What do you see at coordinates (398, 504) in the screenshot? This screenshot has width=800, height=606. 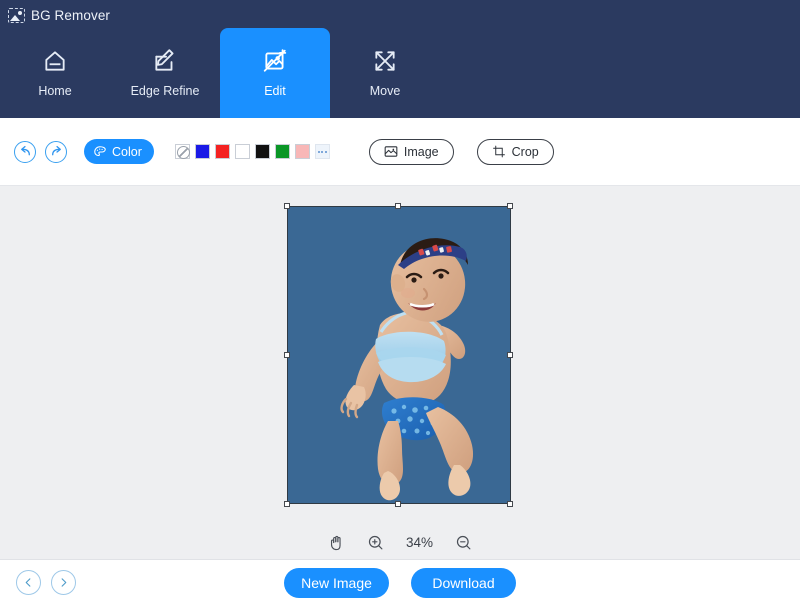 I see `selection-handle-bottom-center` at bounding box center [398, 504].